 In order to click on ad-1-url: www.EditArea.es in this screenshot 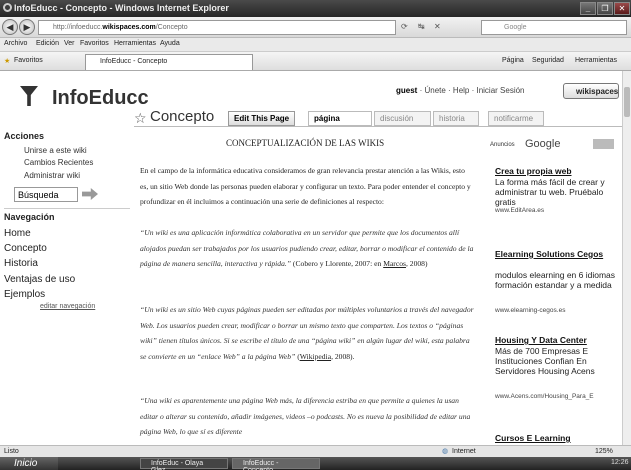, I will do `click(519, 210)`.